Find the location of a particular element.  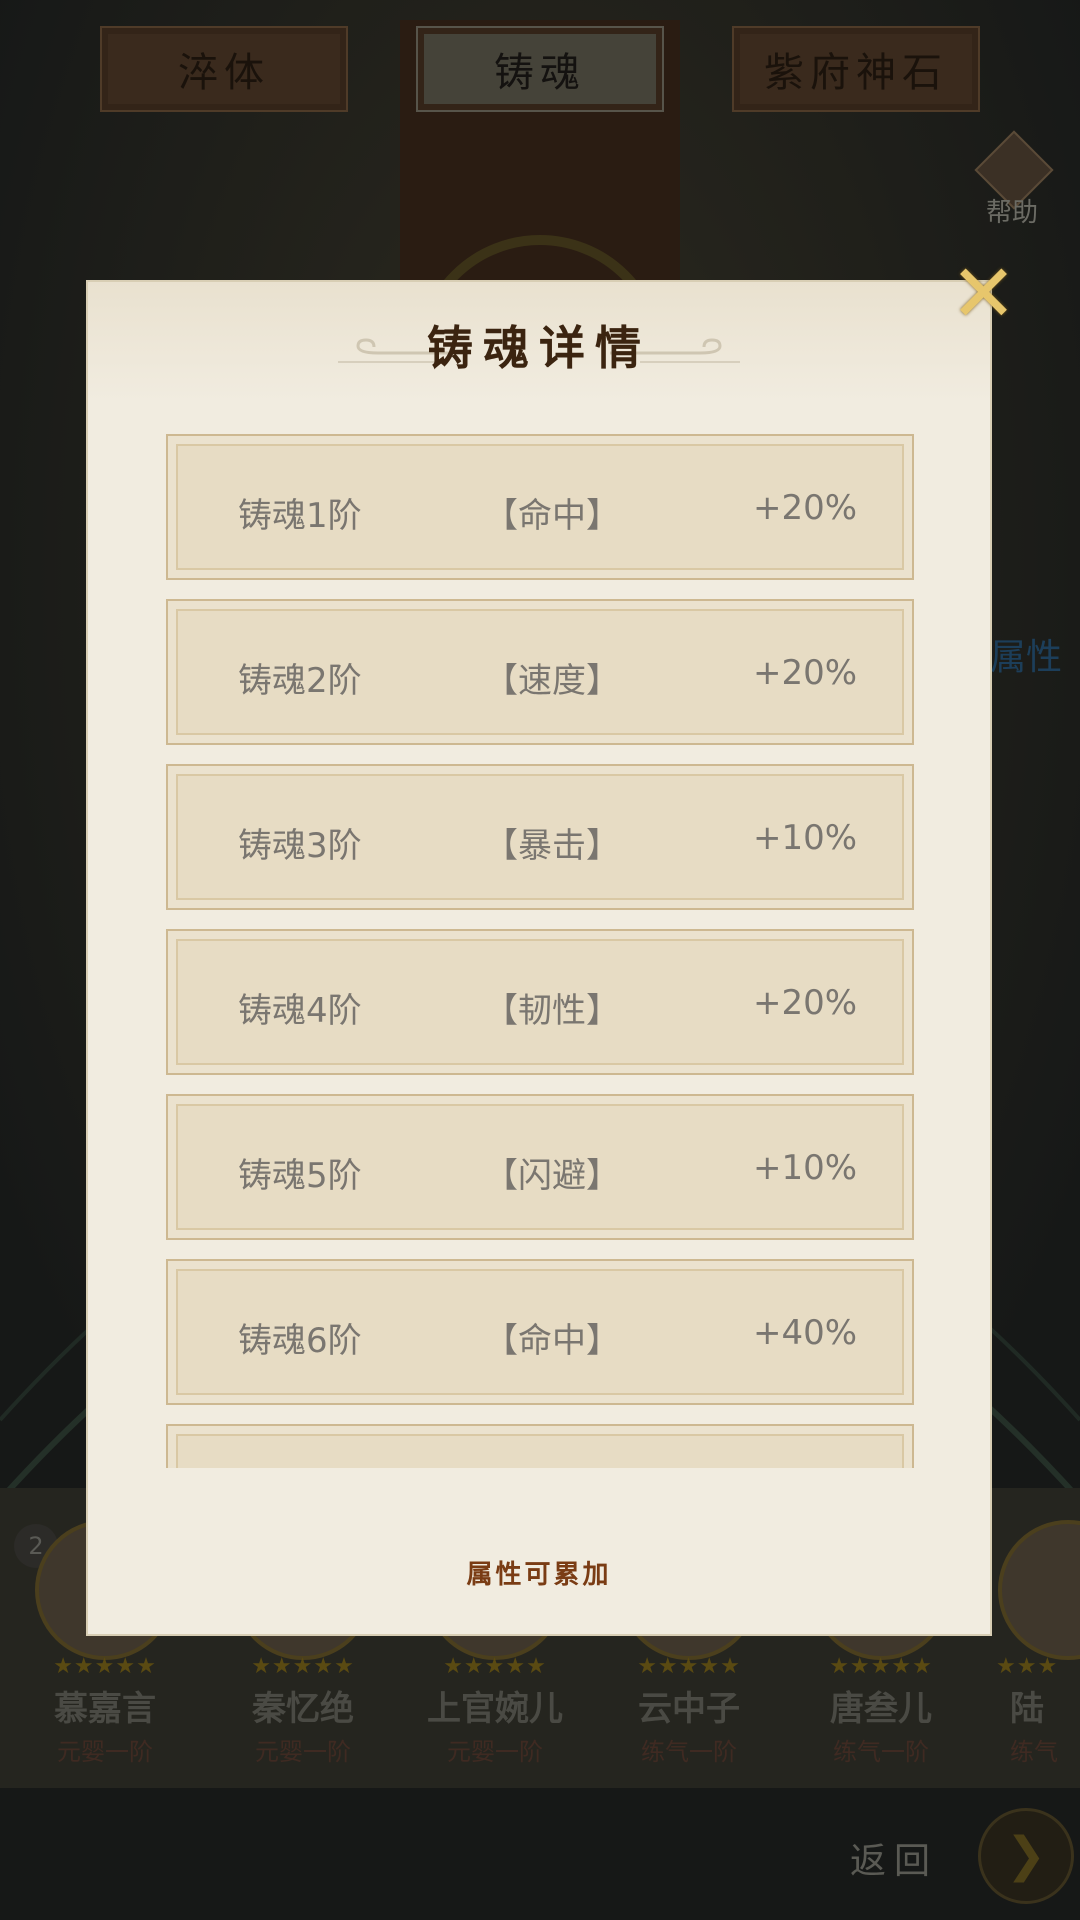

level-label: 铸魂3阶 is located at coordinates (300, 846).